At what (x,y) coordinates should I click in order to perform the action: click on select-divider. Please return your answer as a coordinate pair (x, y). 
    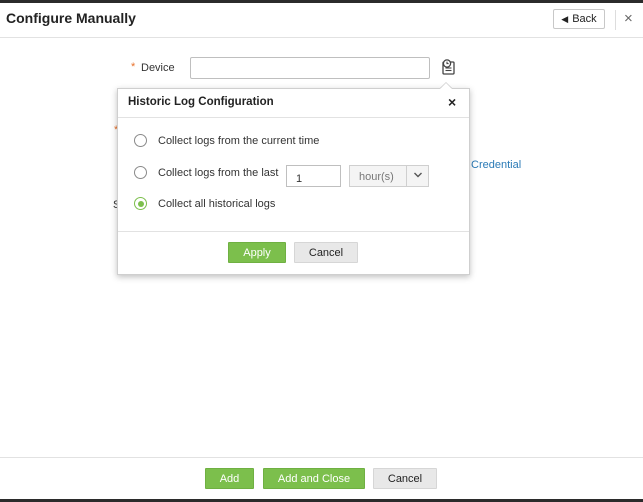
    Looking at the image, I should click on (406, 176).